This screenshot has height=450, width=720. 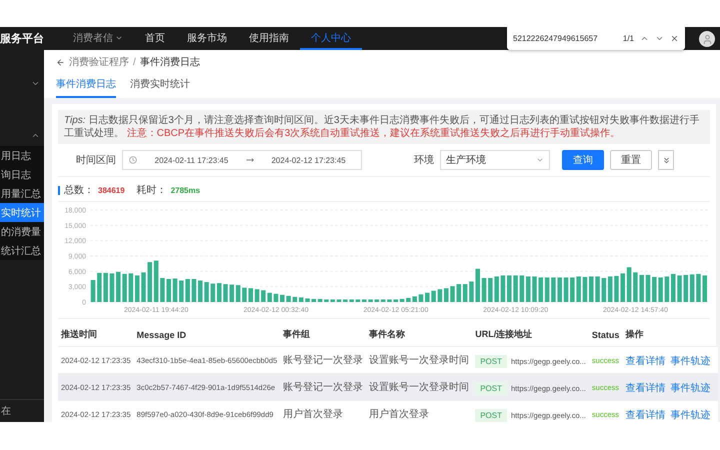 I want to click on close-icon, so click(x=674, y=38).